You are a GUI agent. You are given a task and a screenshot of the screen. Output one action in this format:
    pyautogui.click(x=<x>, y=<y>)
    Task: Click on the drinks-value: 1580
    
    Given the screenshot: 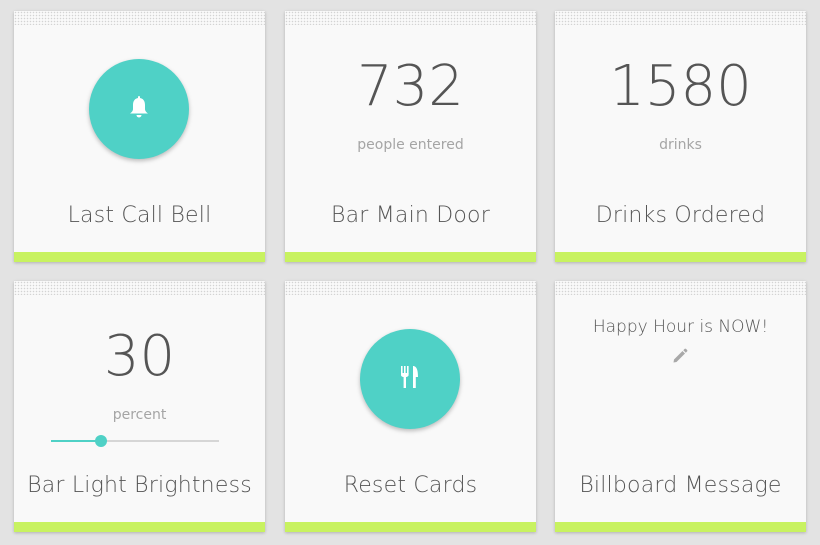 What is the action you would take?
    pyautogui.click(x=680, y=86)
    